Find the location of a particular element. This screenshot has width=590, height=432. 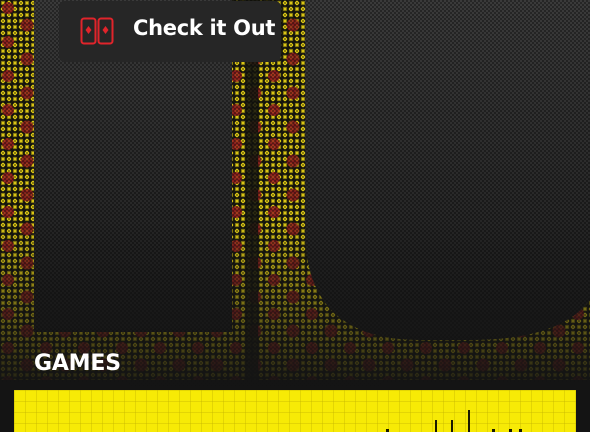

game-card is located at coordinates (295, 411).